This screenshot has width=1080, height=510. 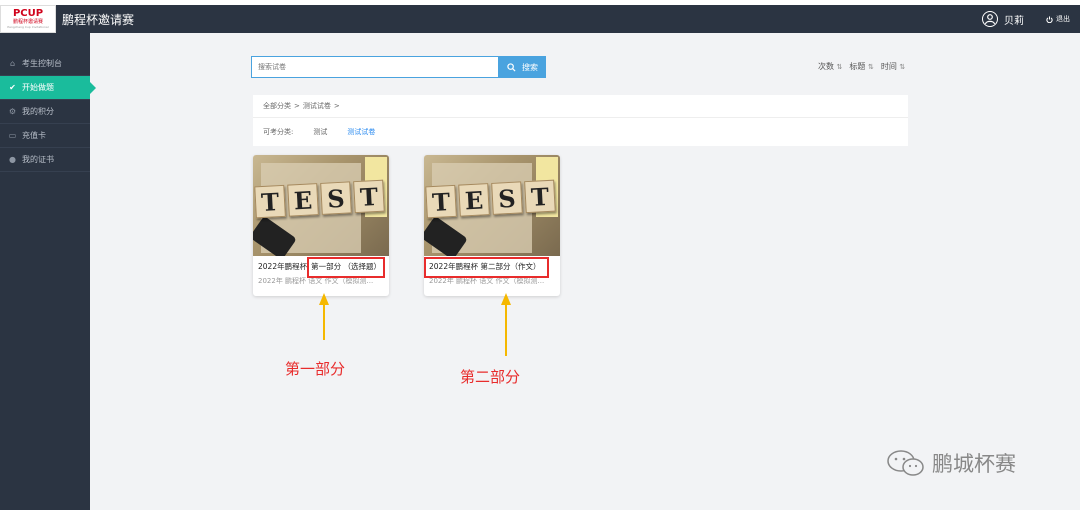 I want to click on logo-tiny: Pengcheng Cup Invitational, so click(x=28, y=27).